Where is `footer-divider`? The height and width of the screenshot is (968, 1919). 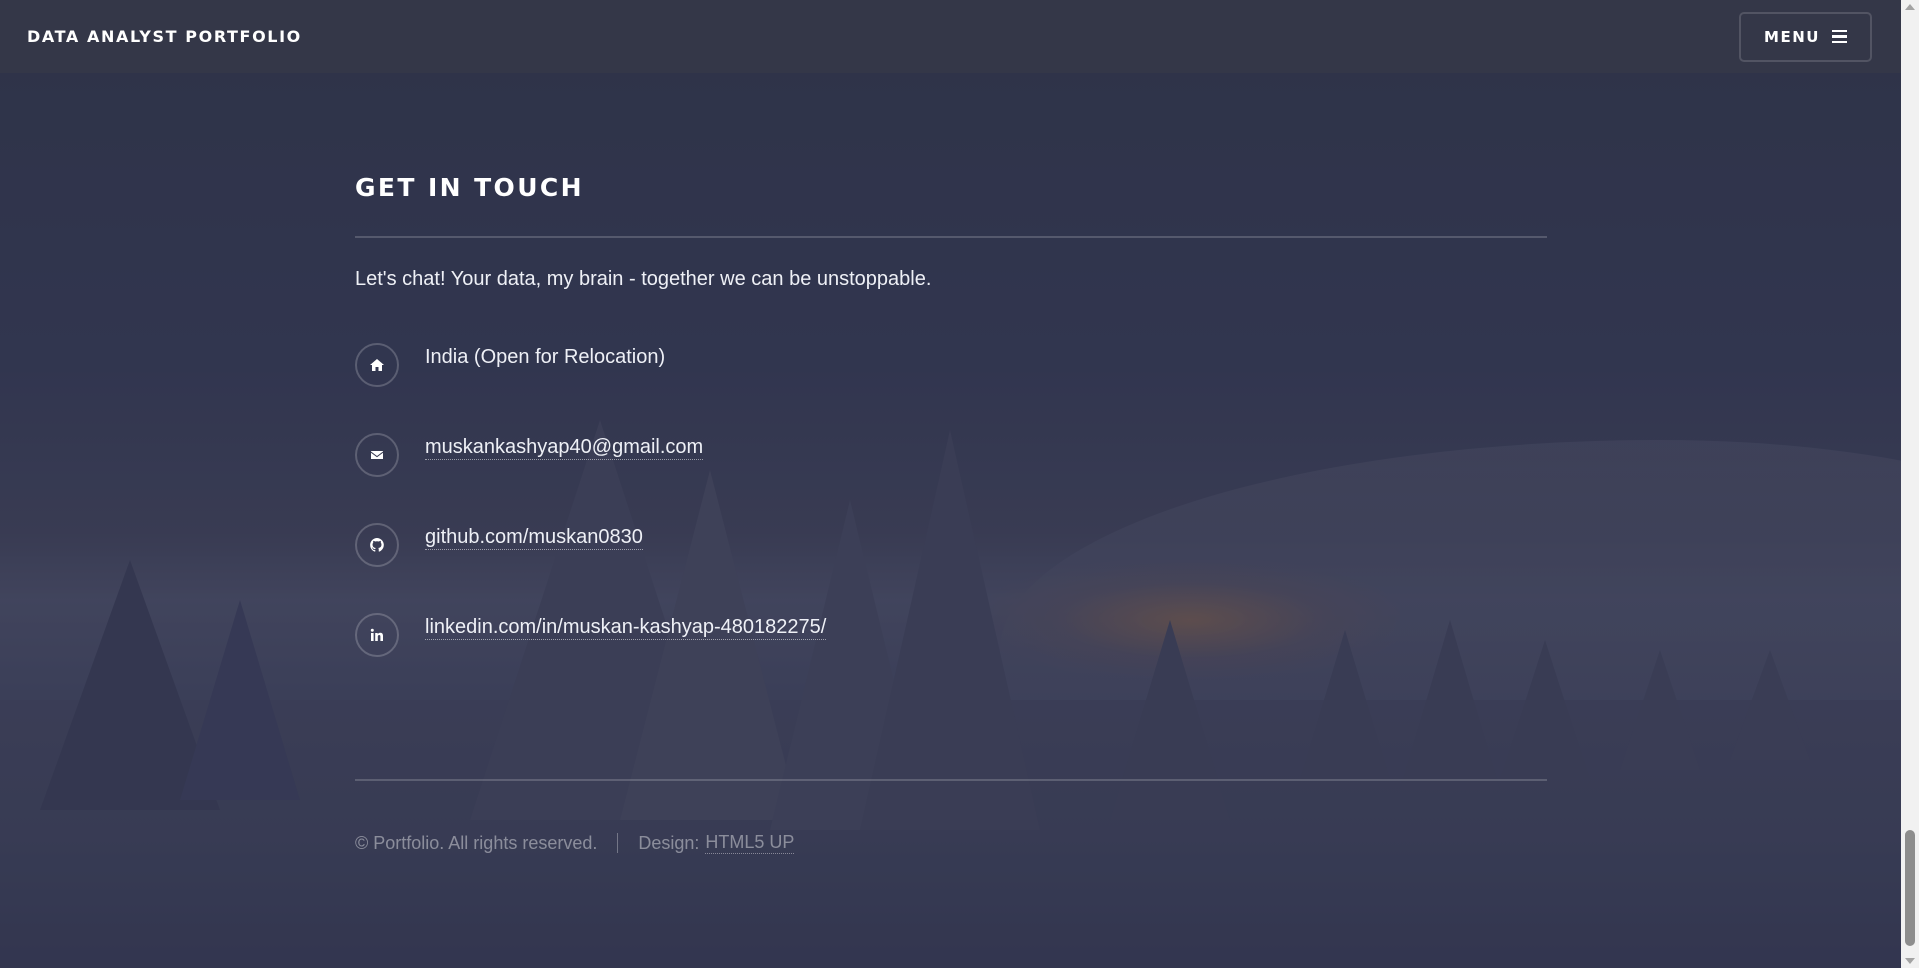
footer-divider is located at coordinates (951, 780).